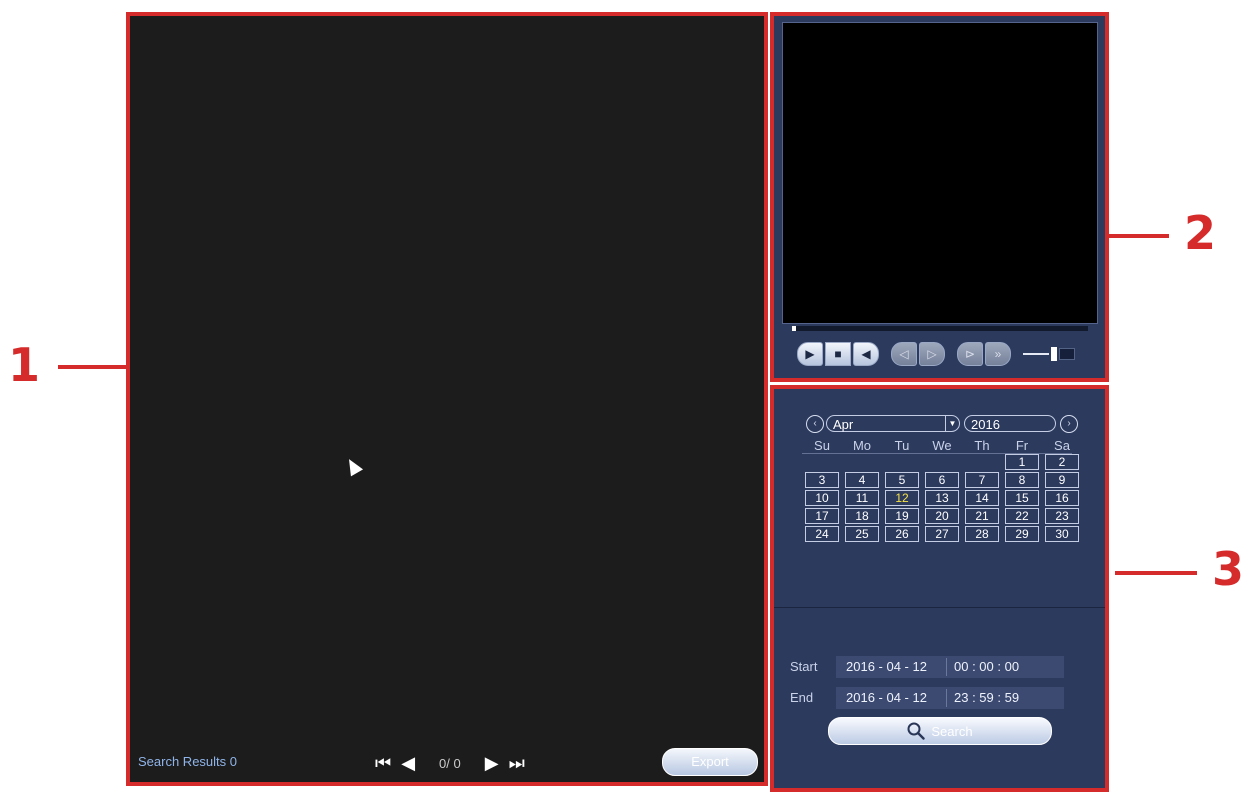 This screenshot has height=806, width=1251. What do you see at coordinates (1022, 480) in the screenshot?
I see `calendar-day: 8` at bounding box center [1022, 480].